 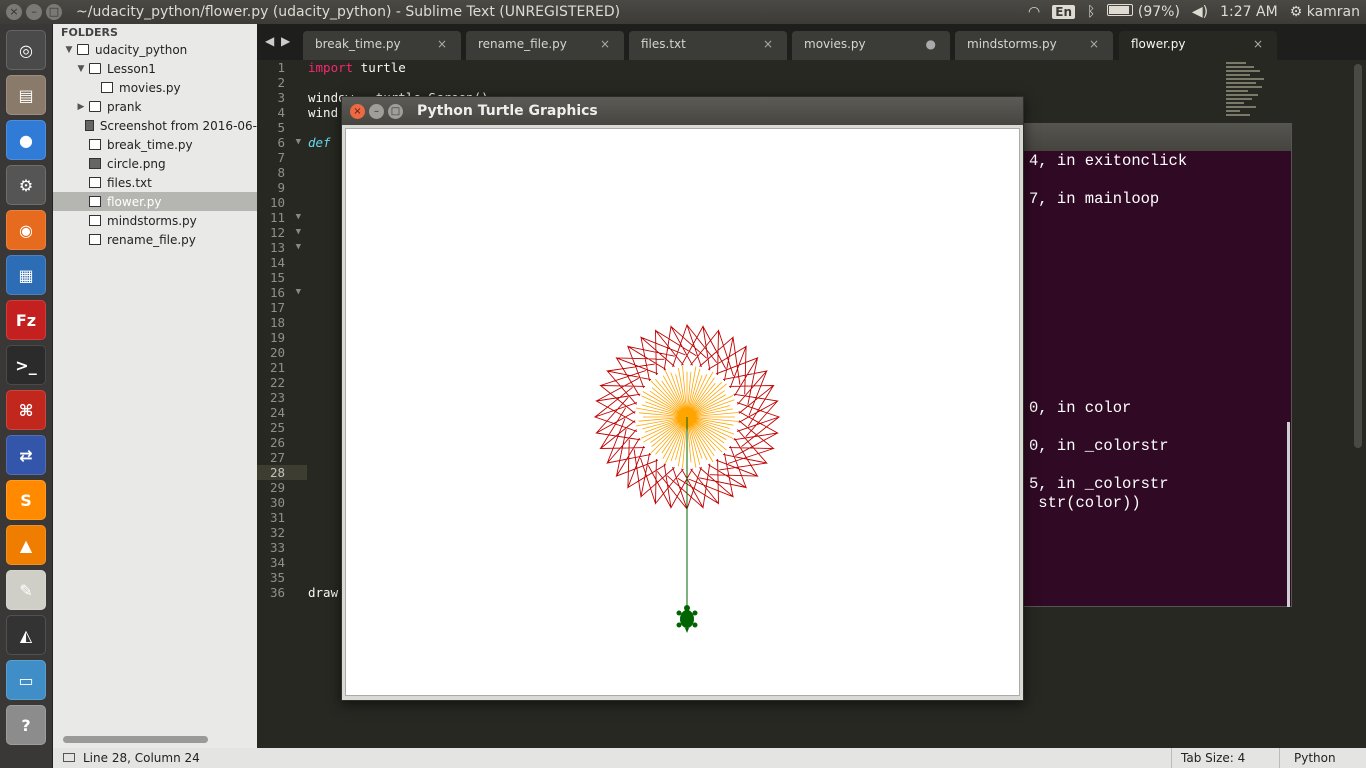 I want to click on line-number: 22, so click(x=277, y=382).